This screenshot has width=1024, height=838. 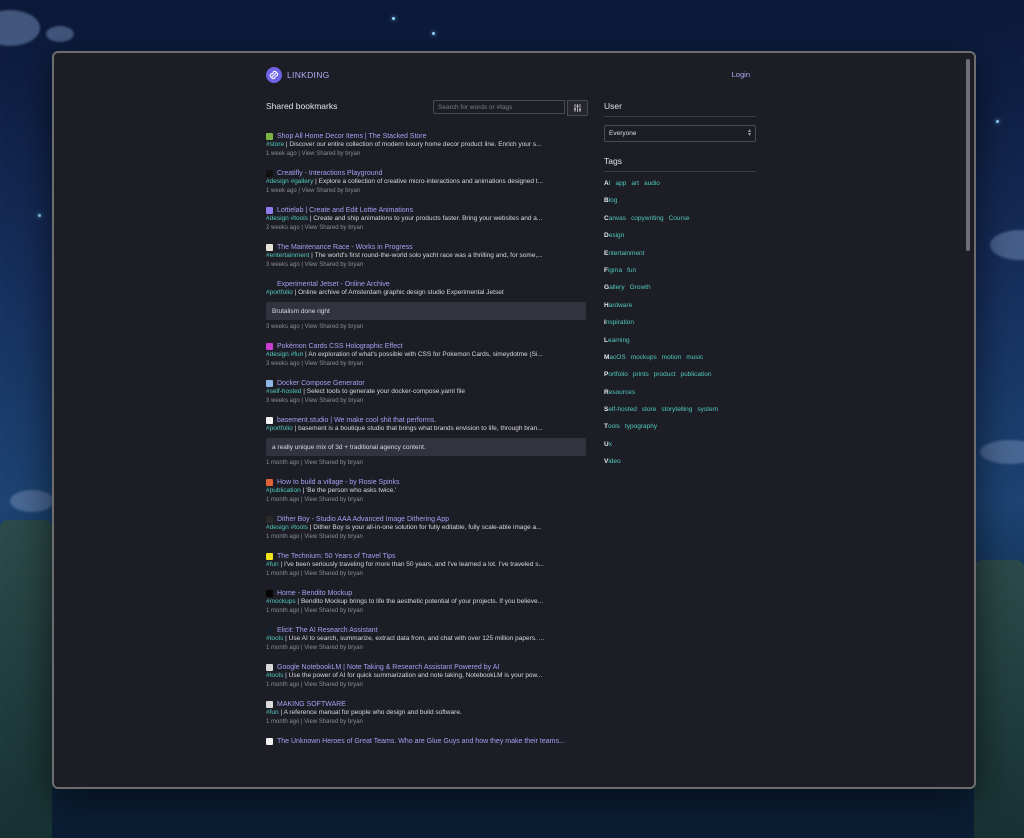 I want to click on tag-link: Hardware, so click(x=618, y=305).